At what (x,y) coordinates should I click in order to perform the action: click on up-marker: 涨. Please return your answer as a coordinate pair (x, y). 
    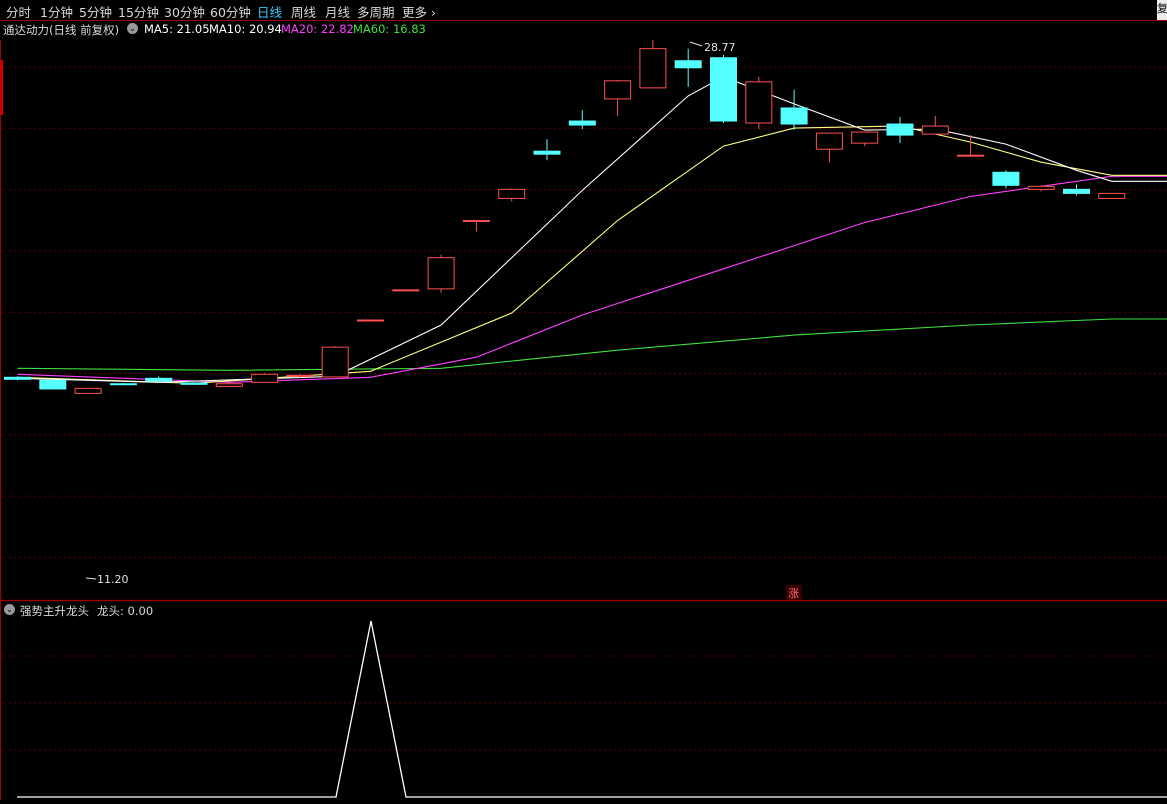
    Looking at the image, I should click on (793, 593).